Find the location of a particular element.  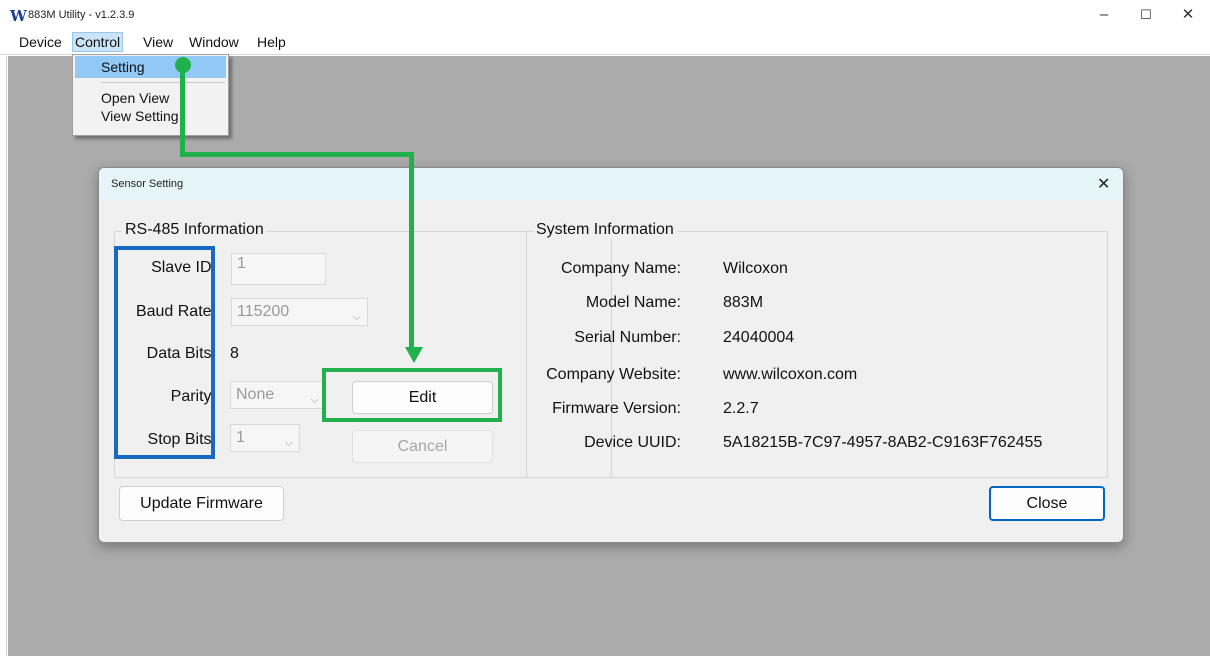

company-name-label: Company Name: is located at coordinates (620, 268).